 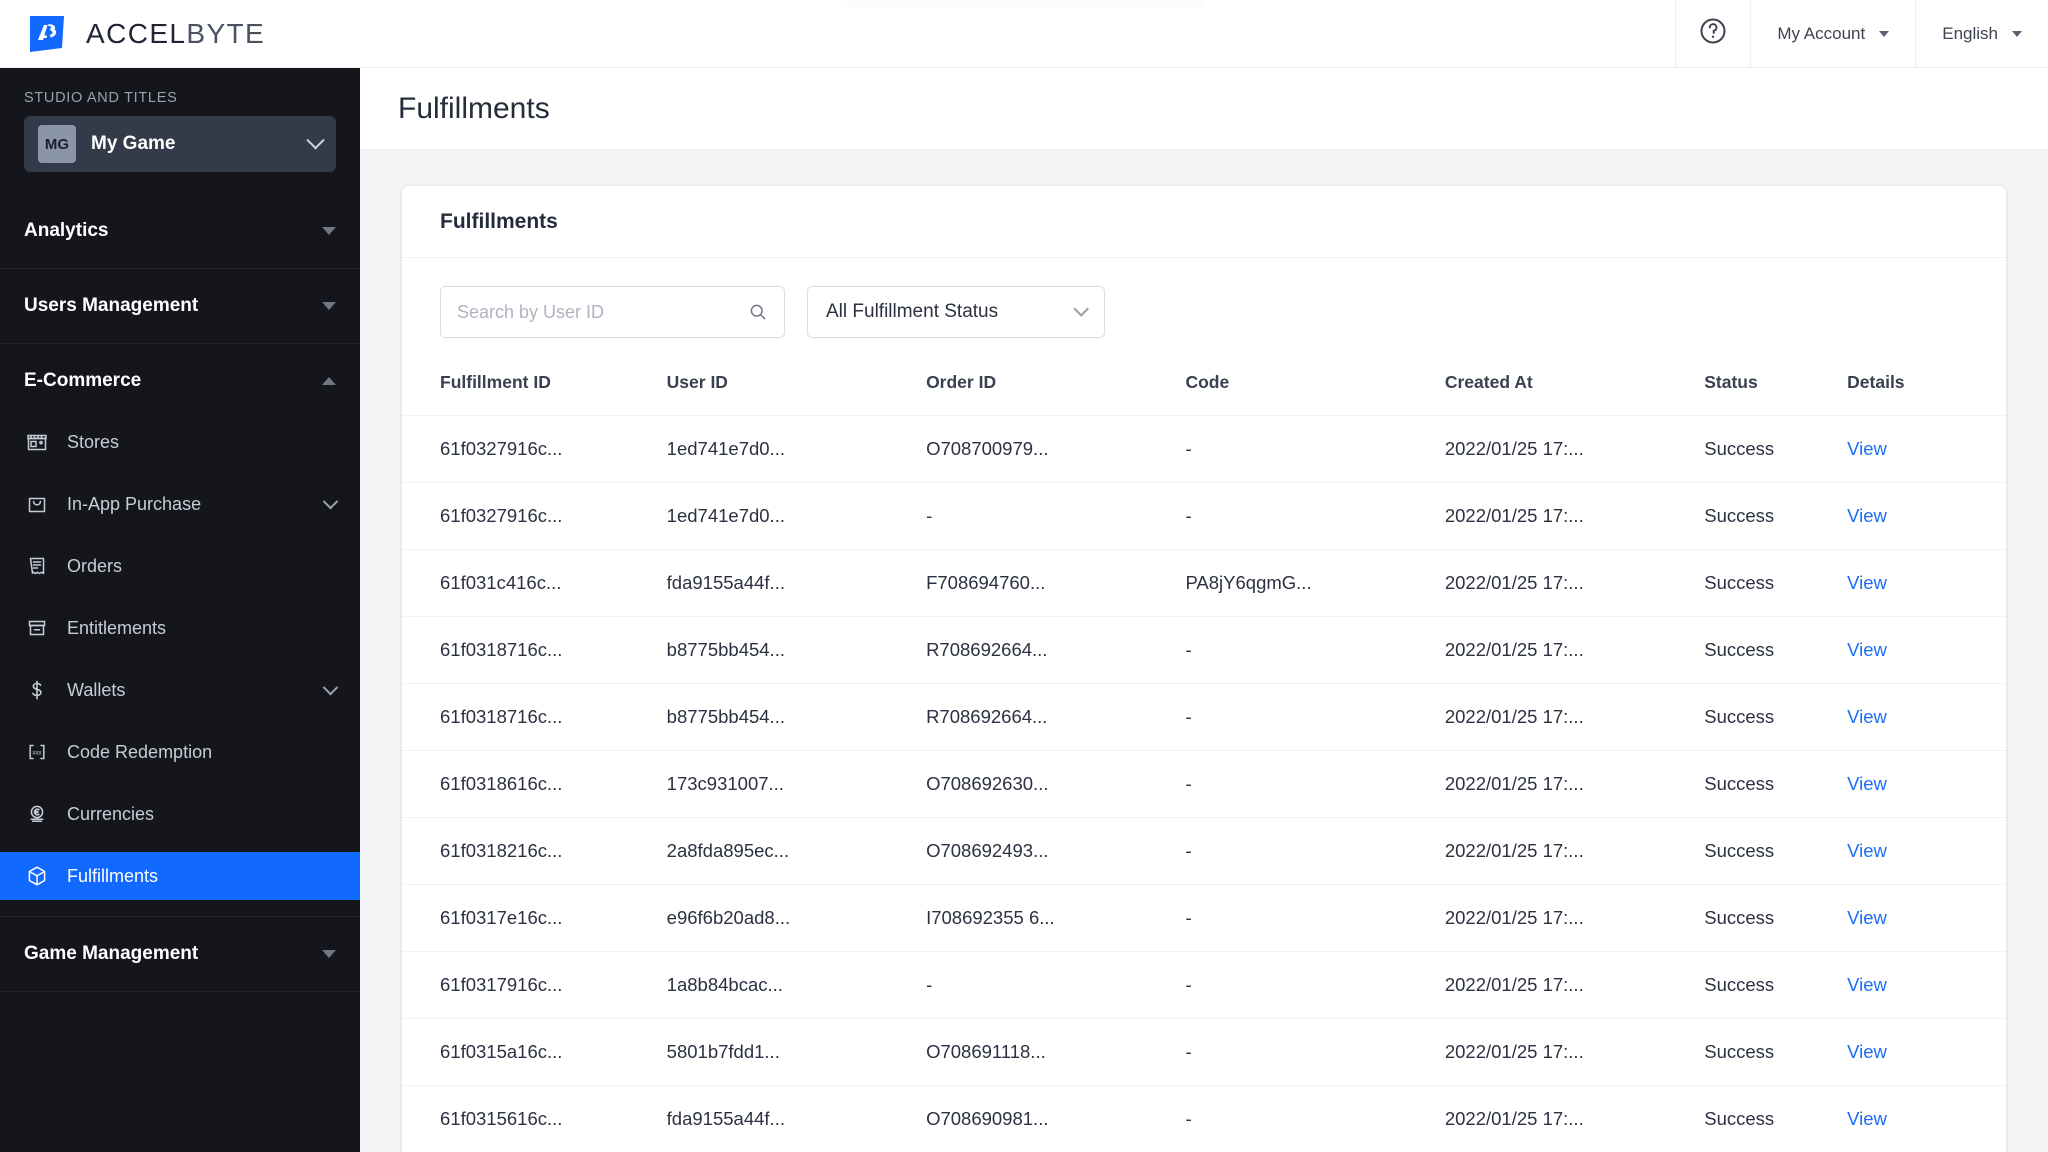 What do you see at coordinates (113, 875) in the screenshot?
I see `sidebar-item-label: Fulfillments` at bounding box center [113, 875].